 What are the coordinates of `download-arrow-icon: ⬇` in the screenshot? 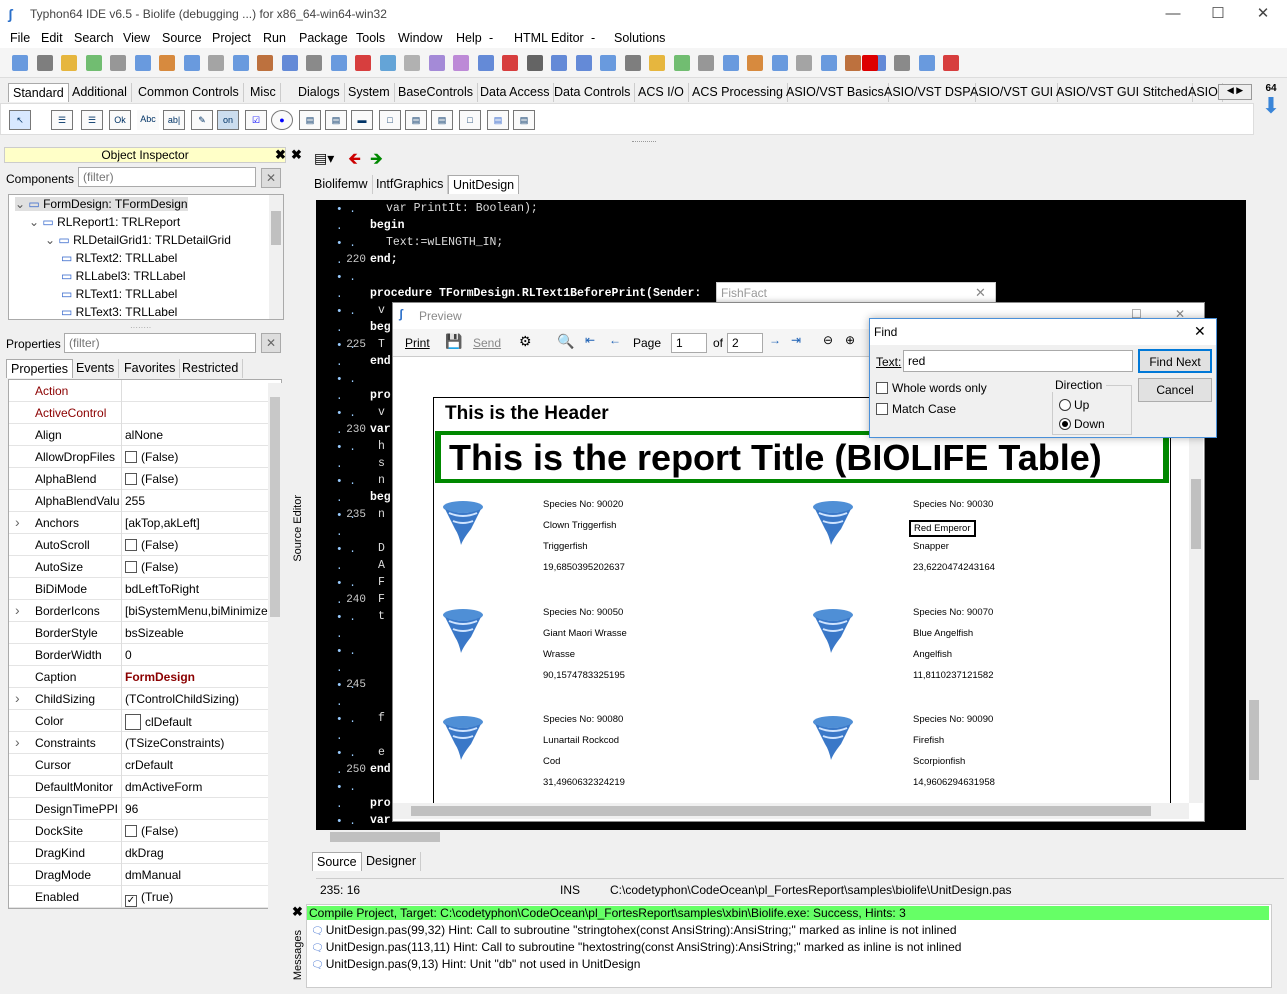 It's located at (1271, 106).